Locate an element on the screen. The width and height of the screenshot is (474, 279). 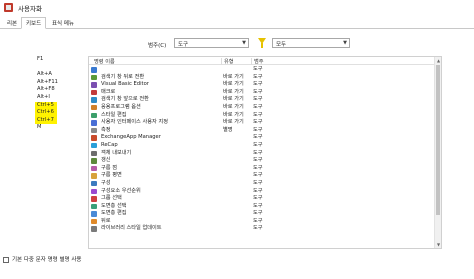
table-row: 객체 내보내기 도구 is located at coordinates (262, 154).